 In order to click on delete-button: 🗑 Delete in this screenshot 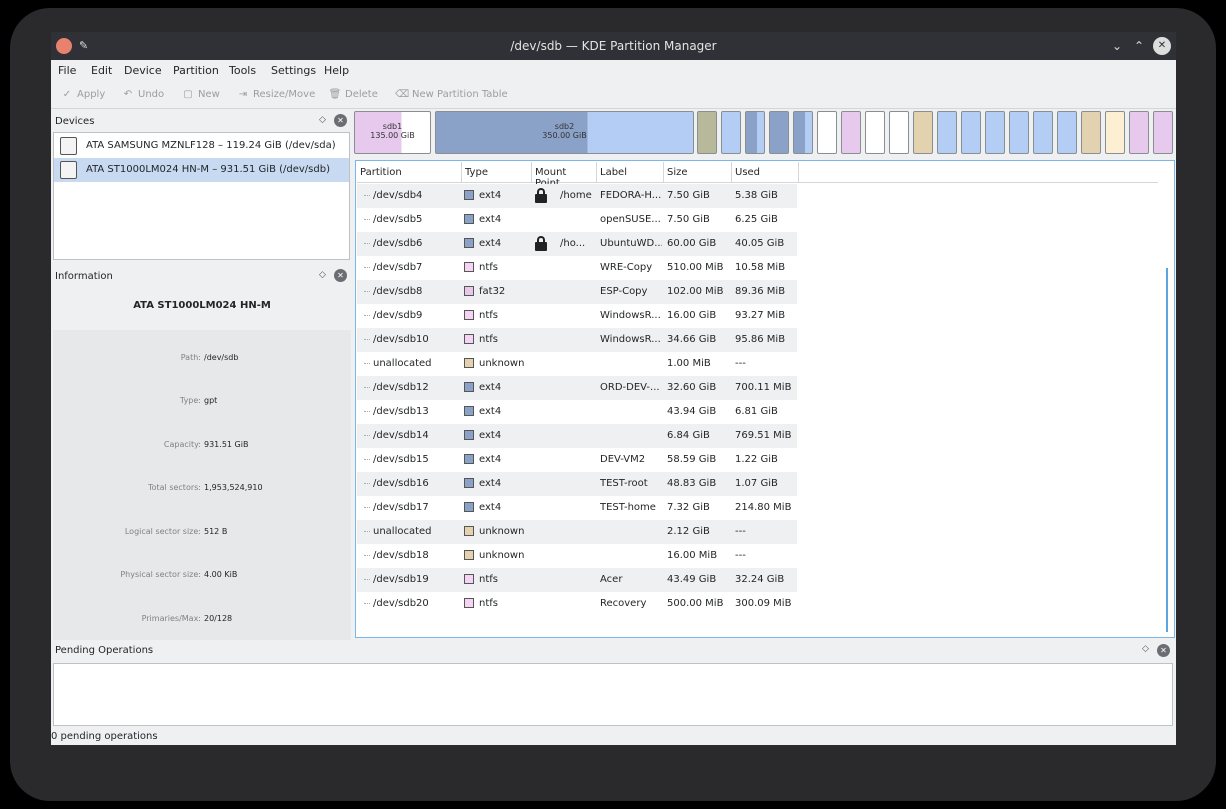, I will do `click(353, 94)`.